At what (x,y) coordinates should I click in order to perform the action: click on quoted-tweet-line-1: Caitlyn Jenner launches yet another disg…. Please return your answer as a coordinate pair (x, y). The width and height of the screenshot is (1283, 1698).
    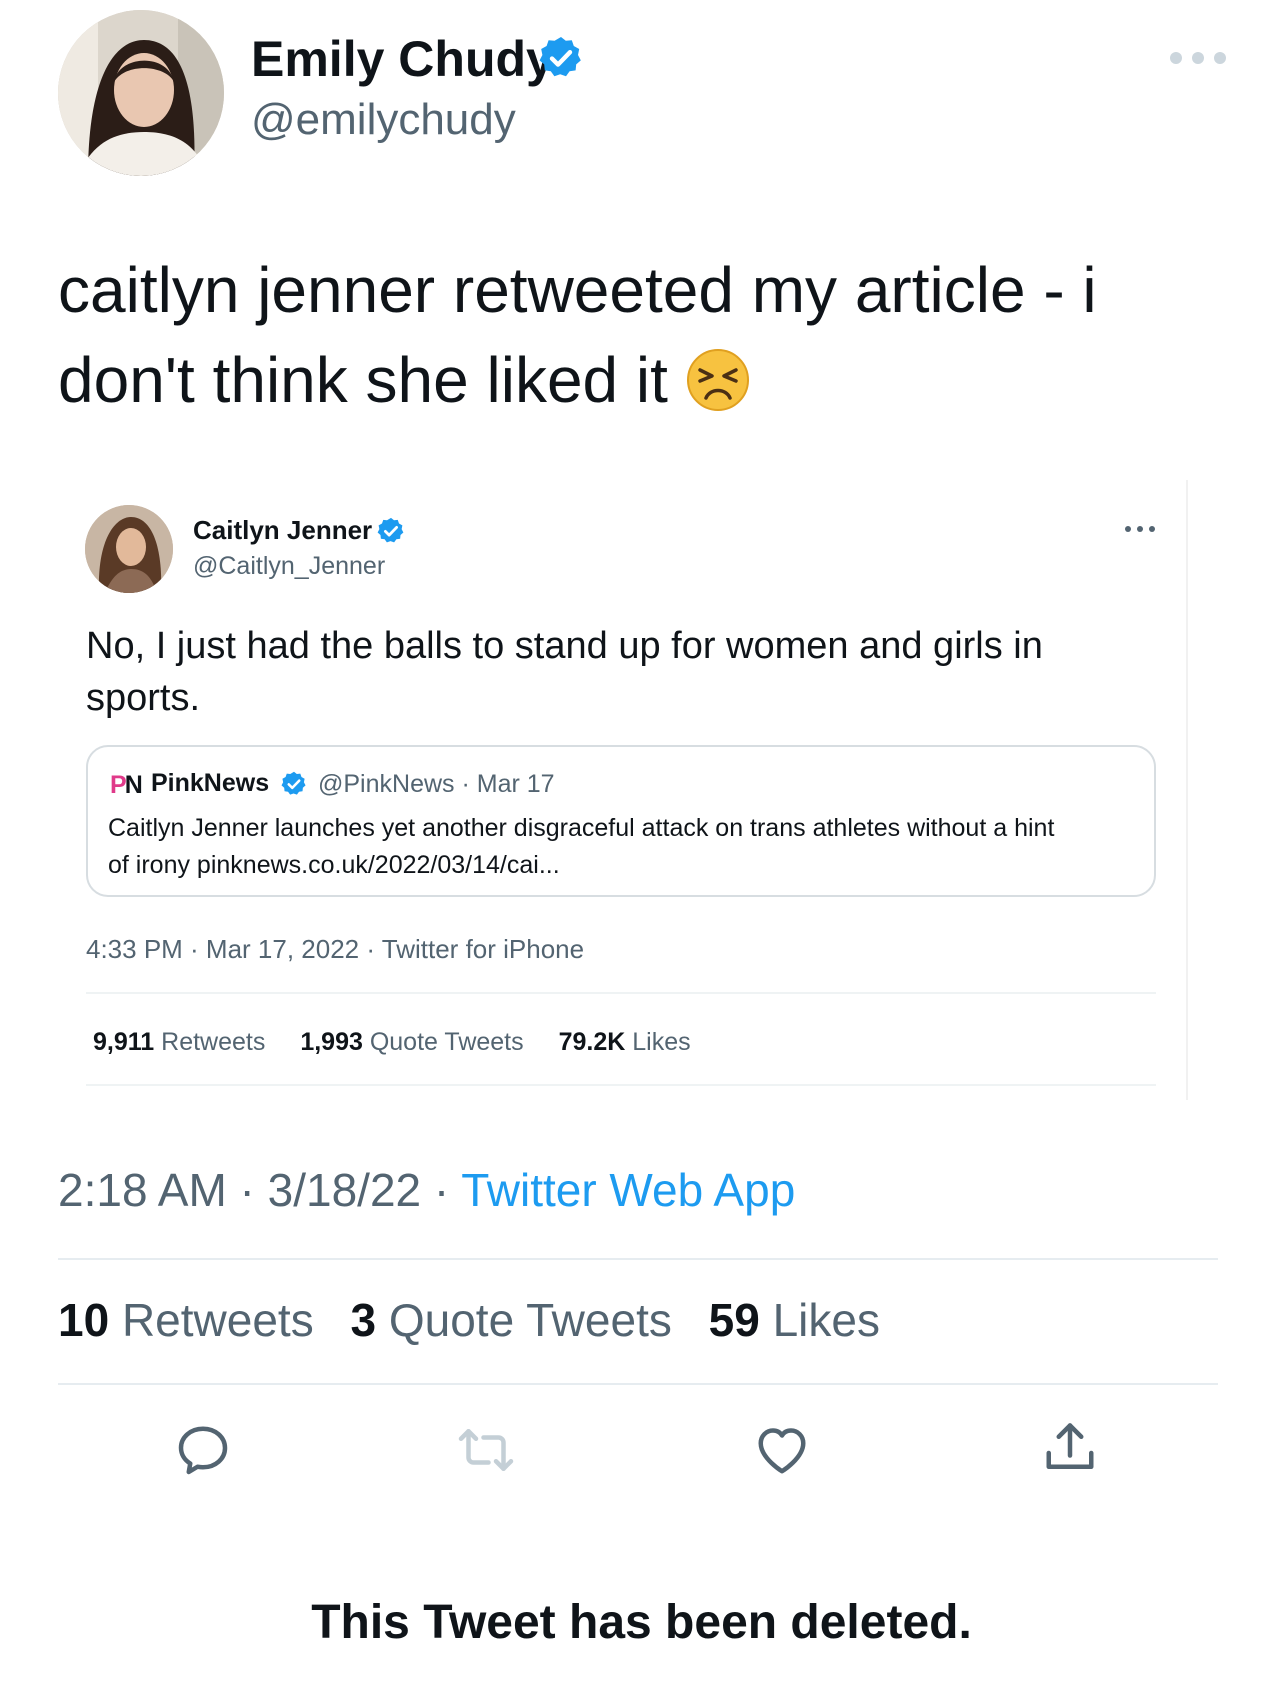
    Looking at the image, I should click on (581, 828).